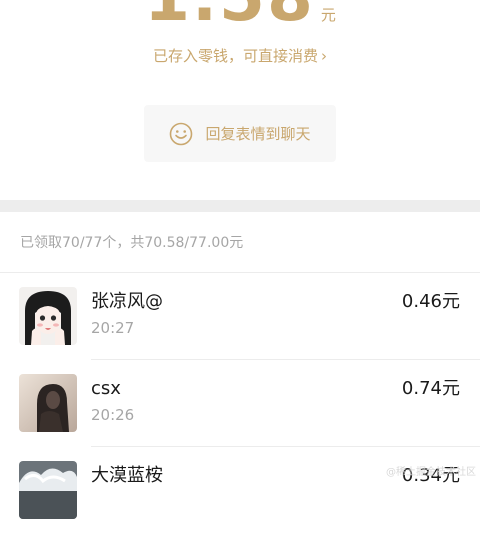 The height and width of the screenshot is (534, 480). Describe the element at coordinates (181, 133) in the screenshot. I see `smiley-icon` at that location.